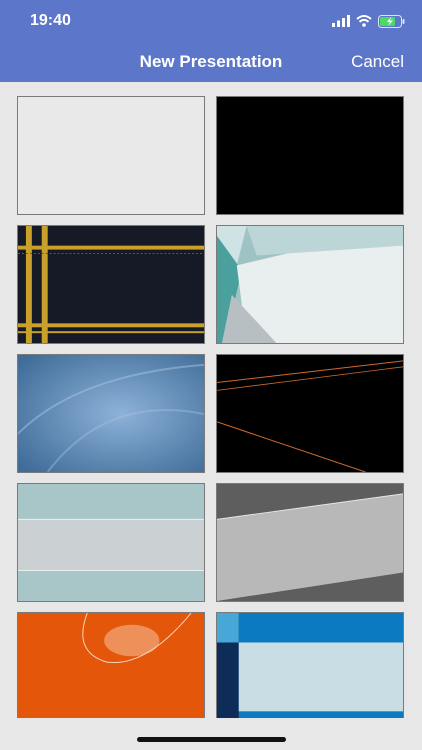  I want to click on template-plaid-gold, so click(111, 284).